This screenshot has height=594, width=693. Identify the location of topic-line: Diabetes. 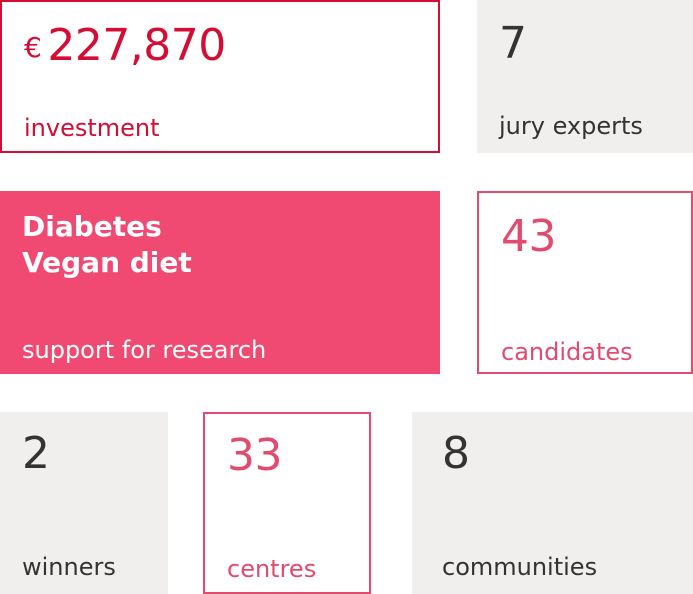
(92, 226).